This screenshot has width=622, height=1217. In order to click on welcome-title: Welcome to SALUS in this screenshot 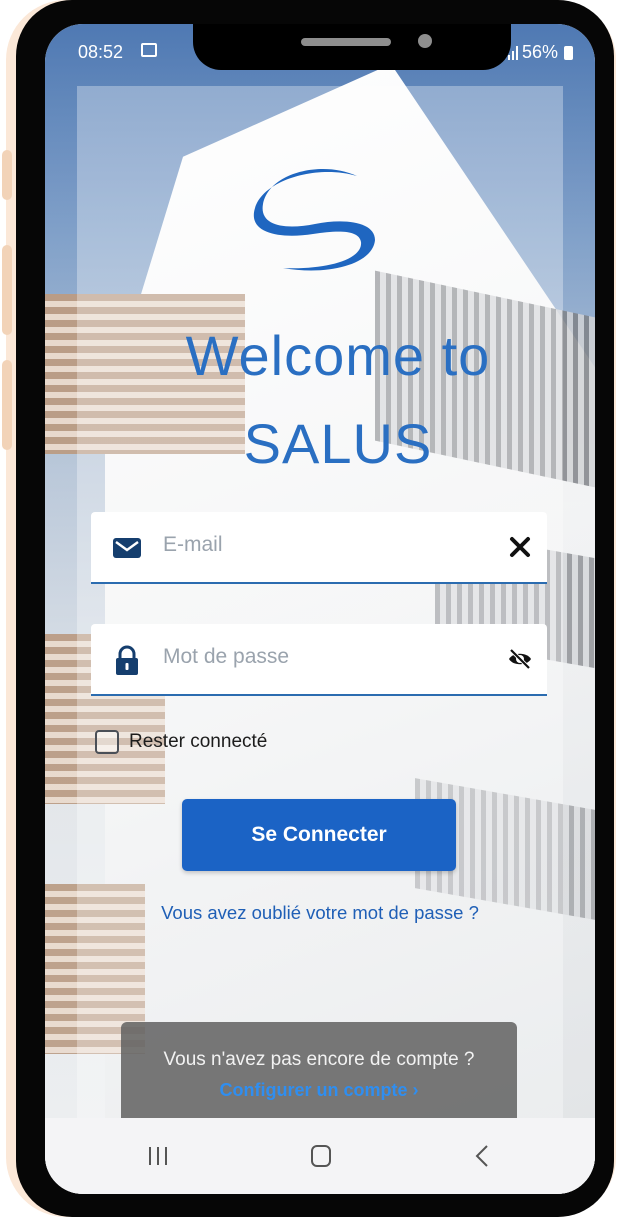, I will do `click(320, 400)`.